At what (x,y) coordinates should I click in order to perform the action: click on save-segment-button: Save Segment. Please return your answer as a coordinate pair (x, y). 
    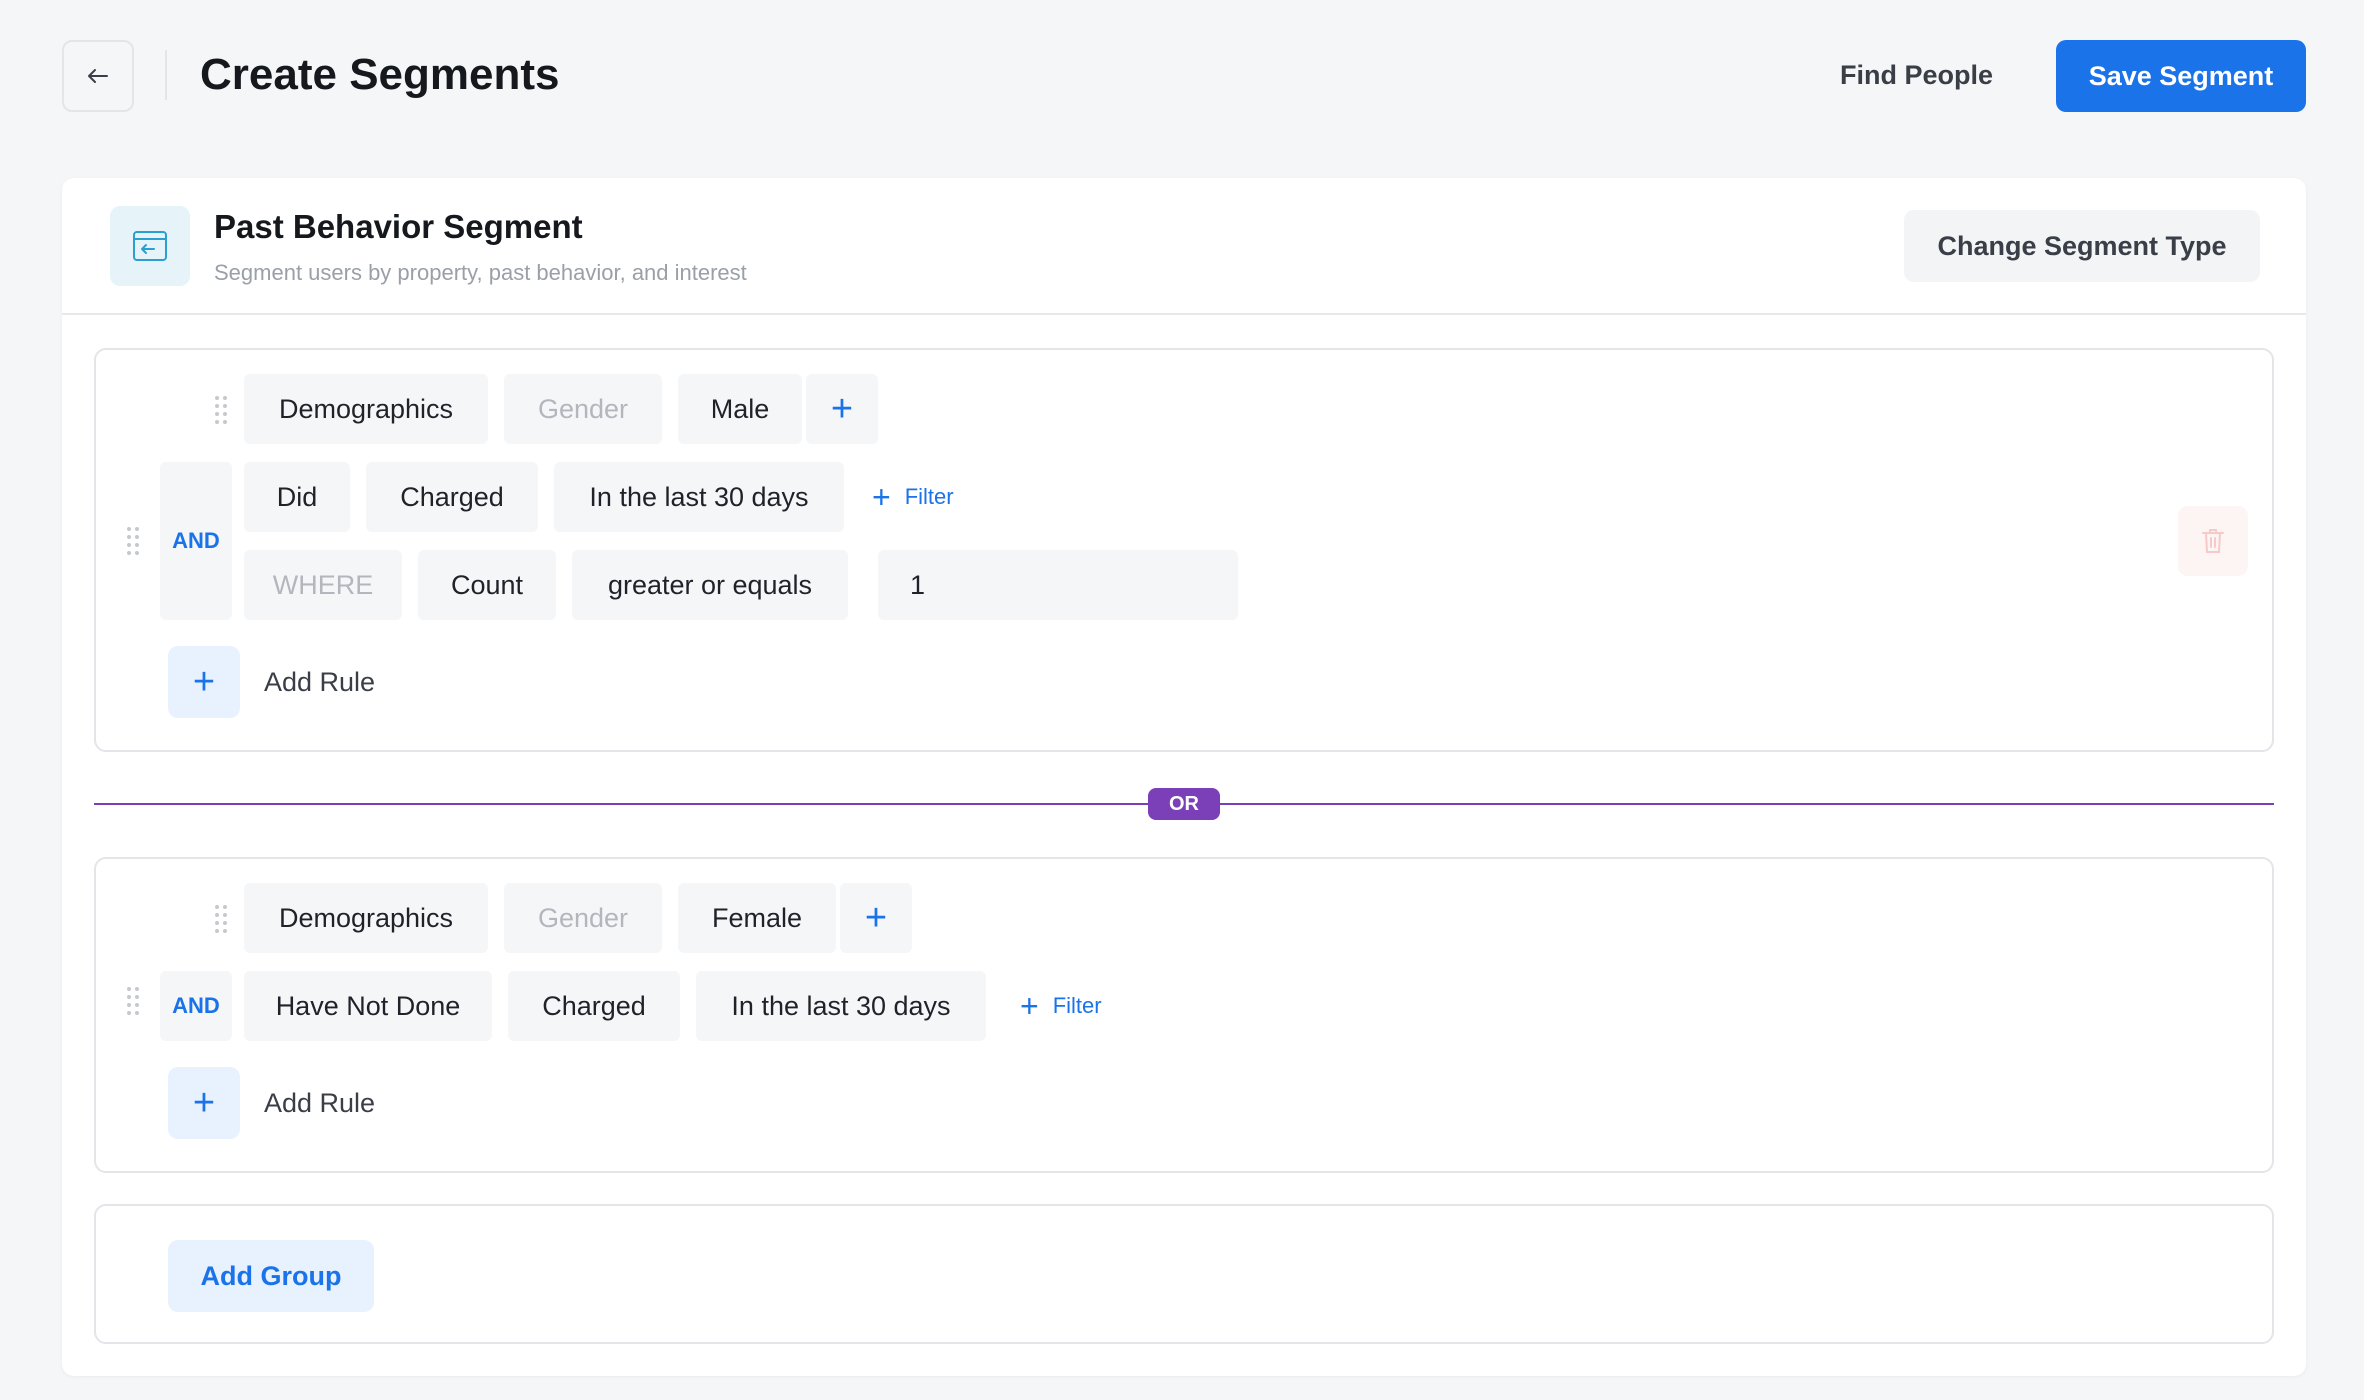
    Looking at the image, I should click on (2181, 76).